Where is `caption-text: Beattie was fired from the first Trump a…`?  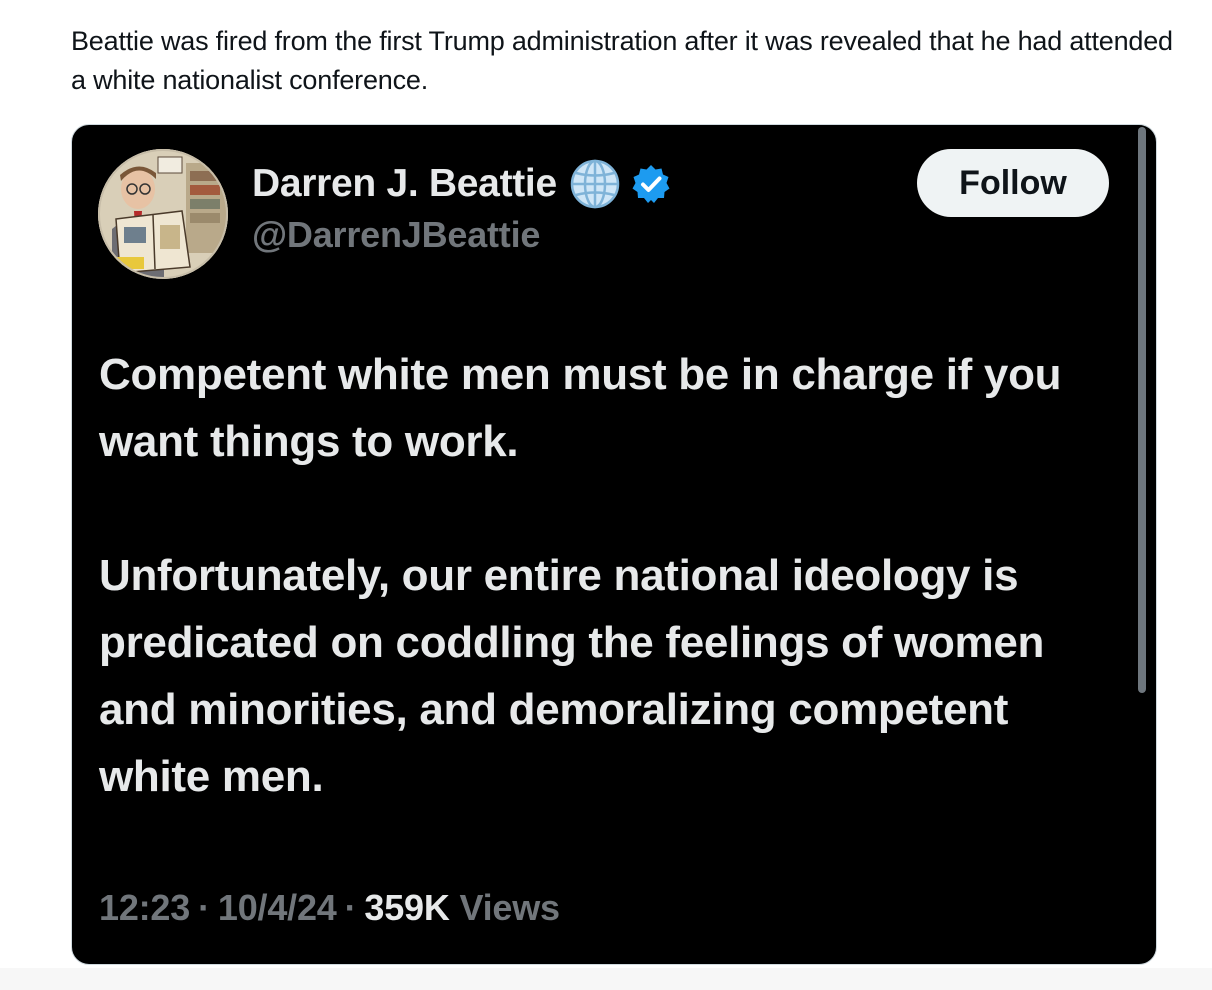
caption-text: Beattie was fired from the first Trump a… is located at coordinates (622, 60).